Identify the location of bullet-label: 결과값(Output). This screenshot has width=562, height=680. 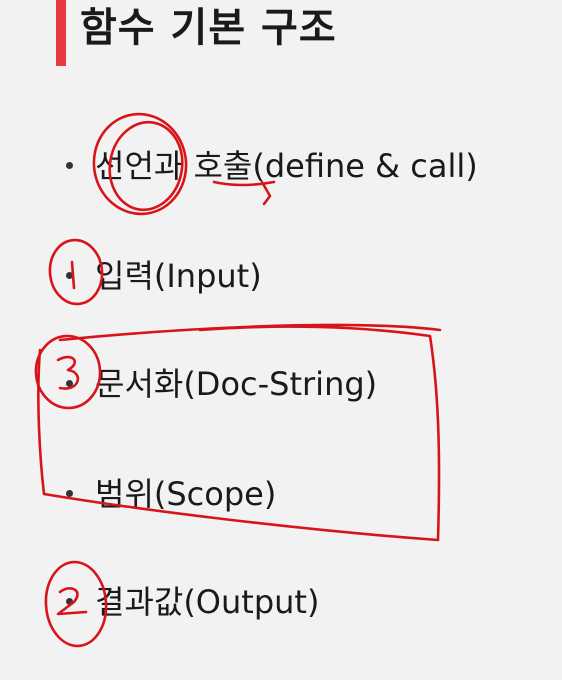
(207, 602).